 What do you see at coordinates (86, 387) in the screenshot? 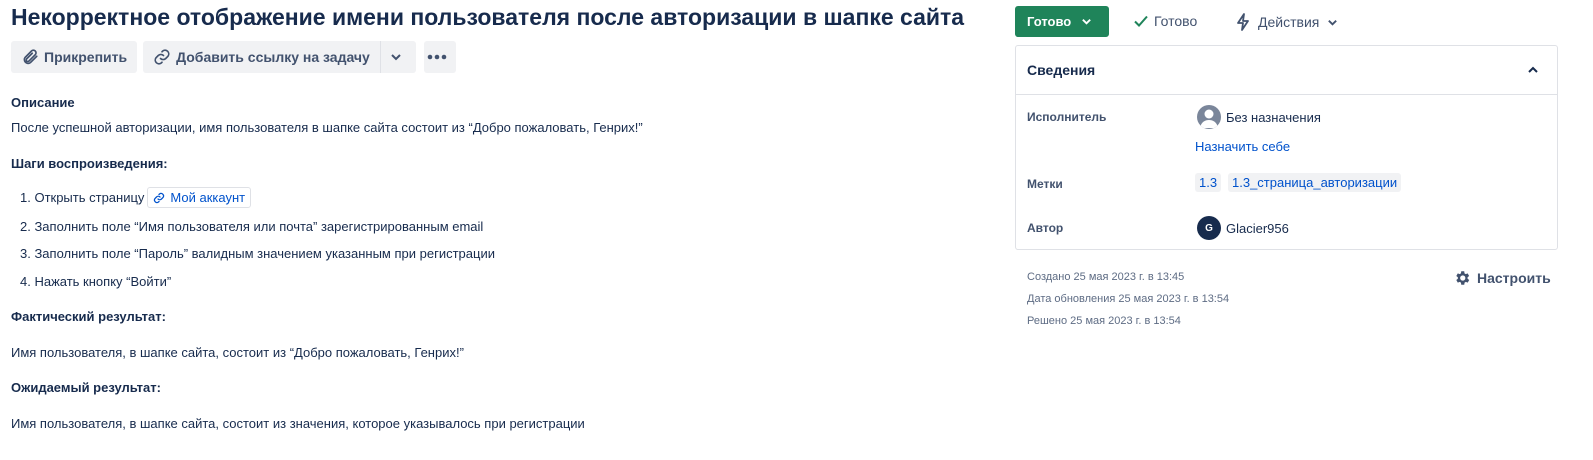
I see `expected-result-heading: Ожидаемый результат:` at bounding box center [86, 387].